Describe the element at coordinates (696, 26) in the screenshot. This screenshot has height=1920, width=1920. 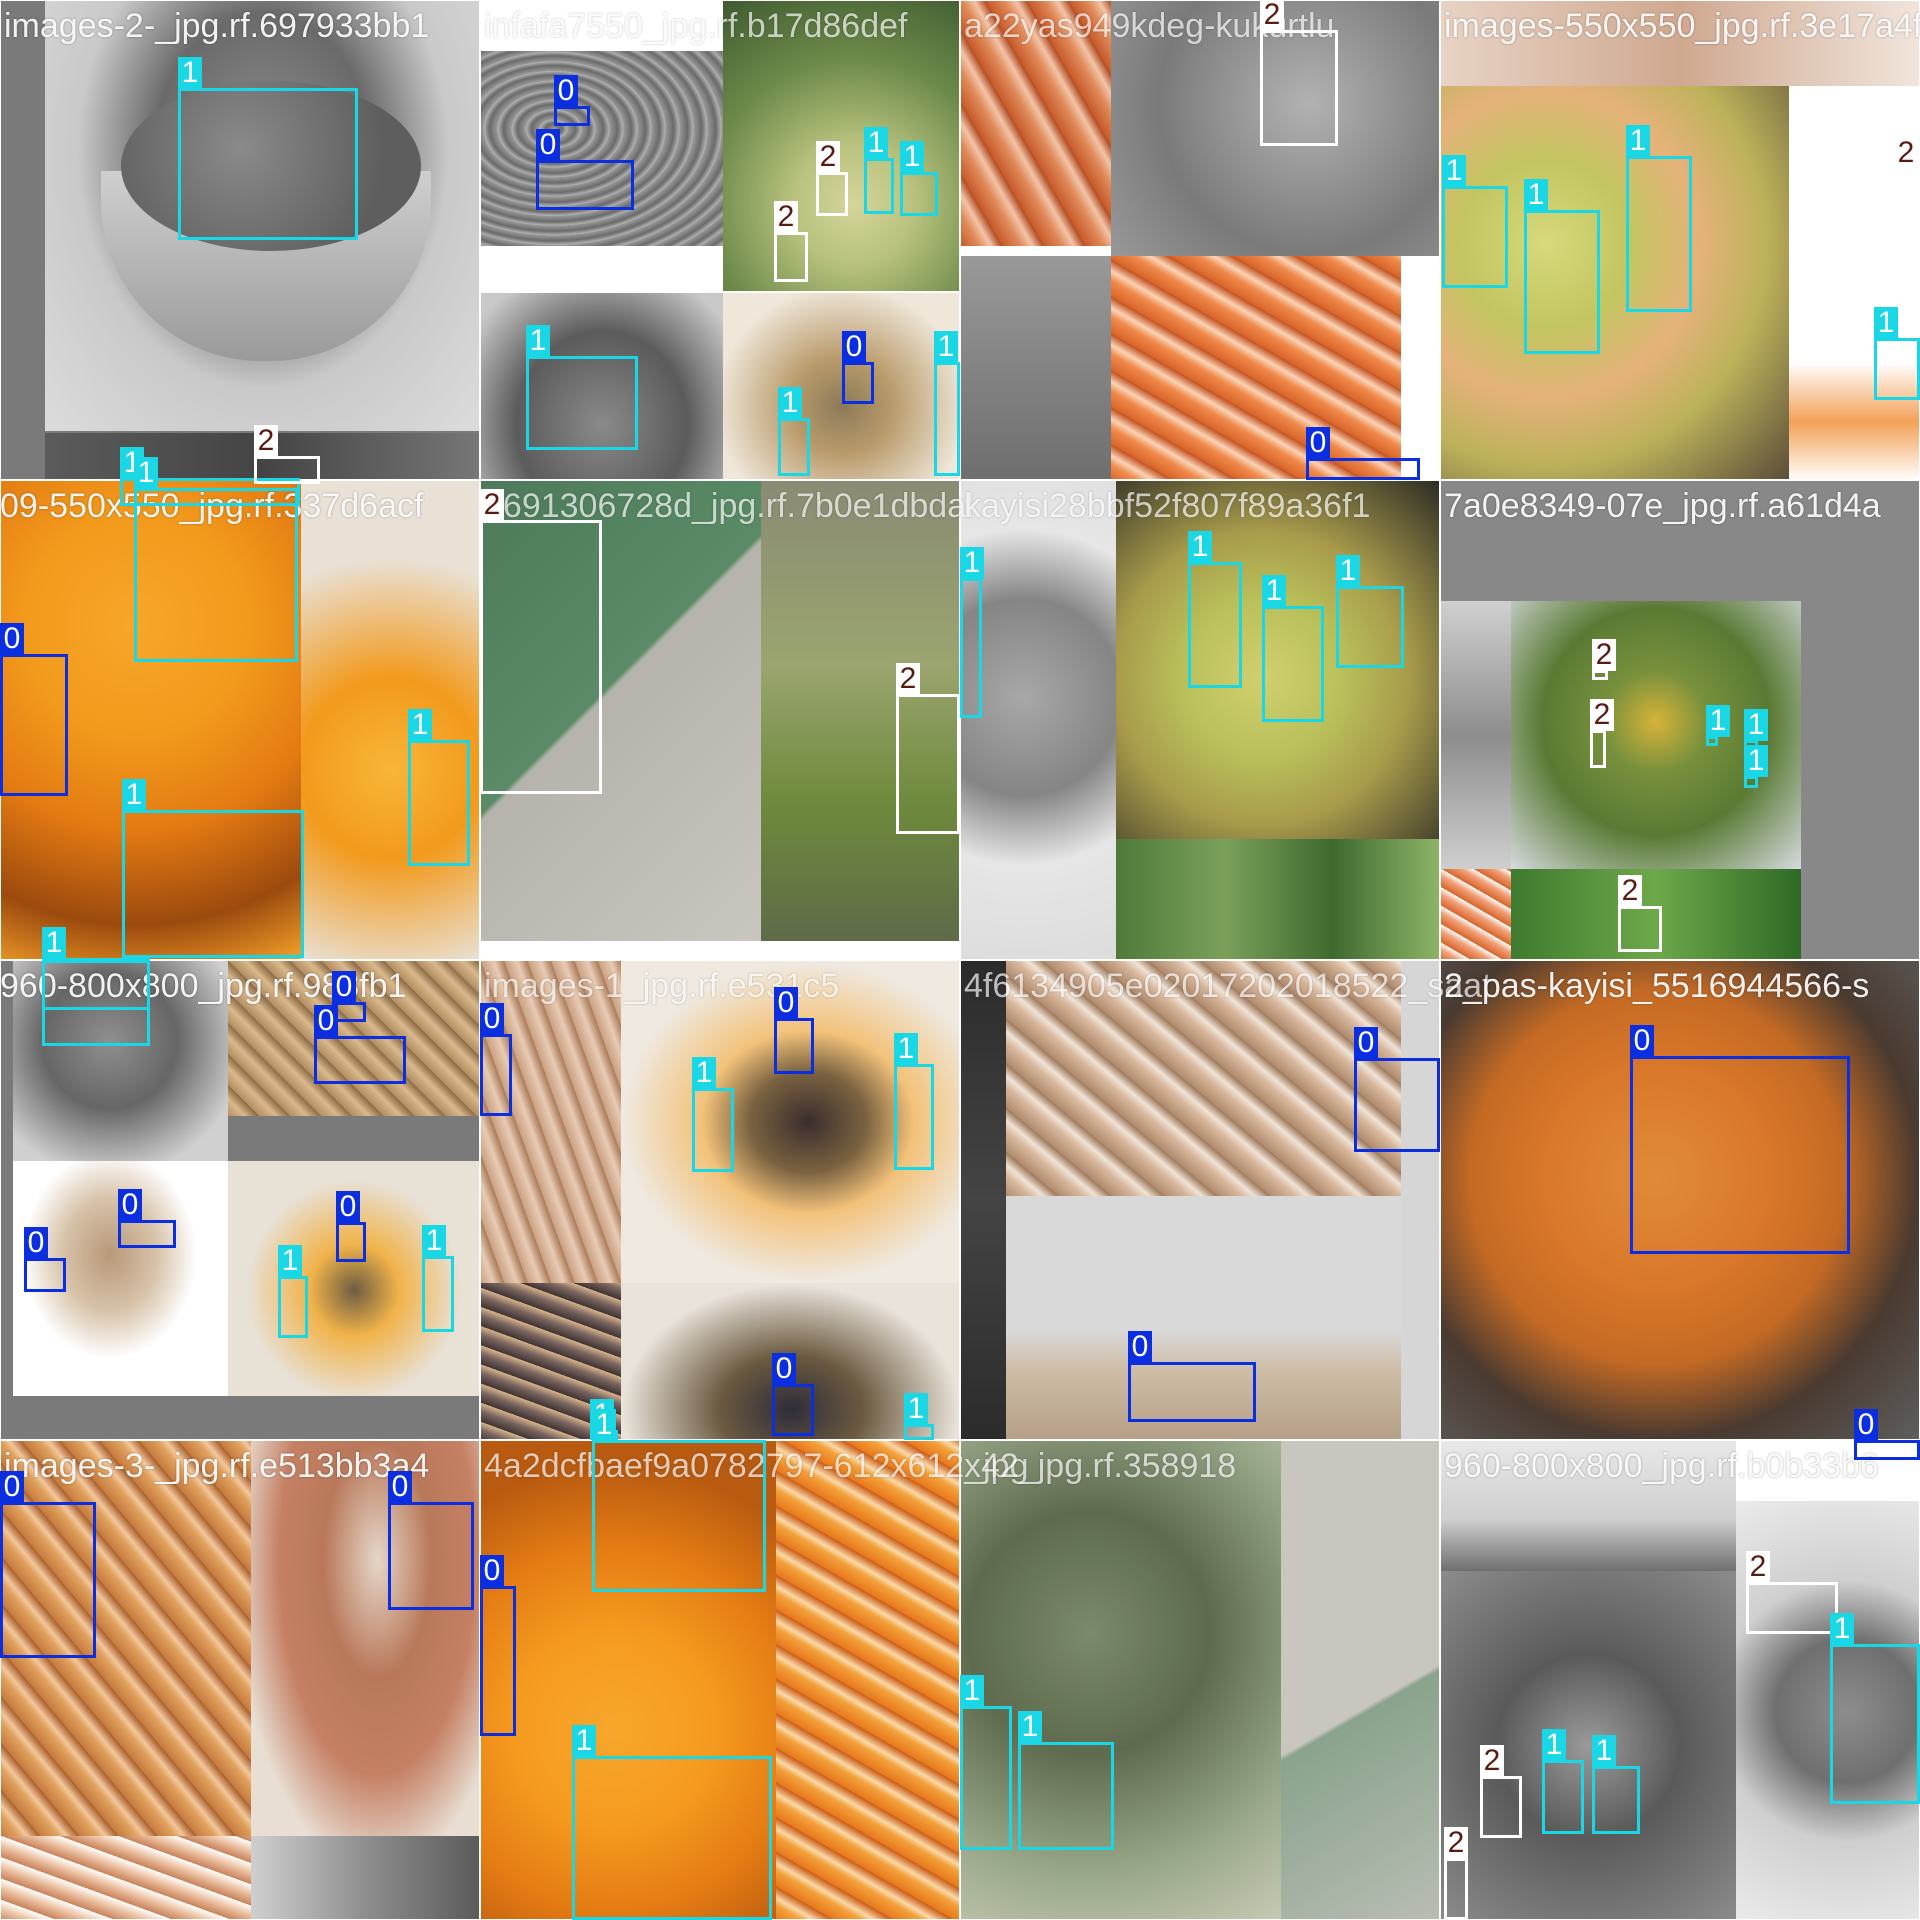
I see `tile-title: infafa7550_jpg.rf.b17d86def` at that location.